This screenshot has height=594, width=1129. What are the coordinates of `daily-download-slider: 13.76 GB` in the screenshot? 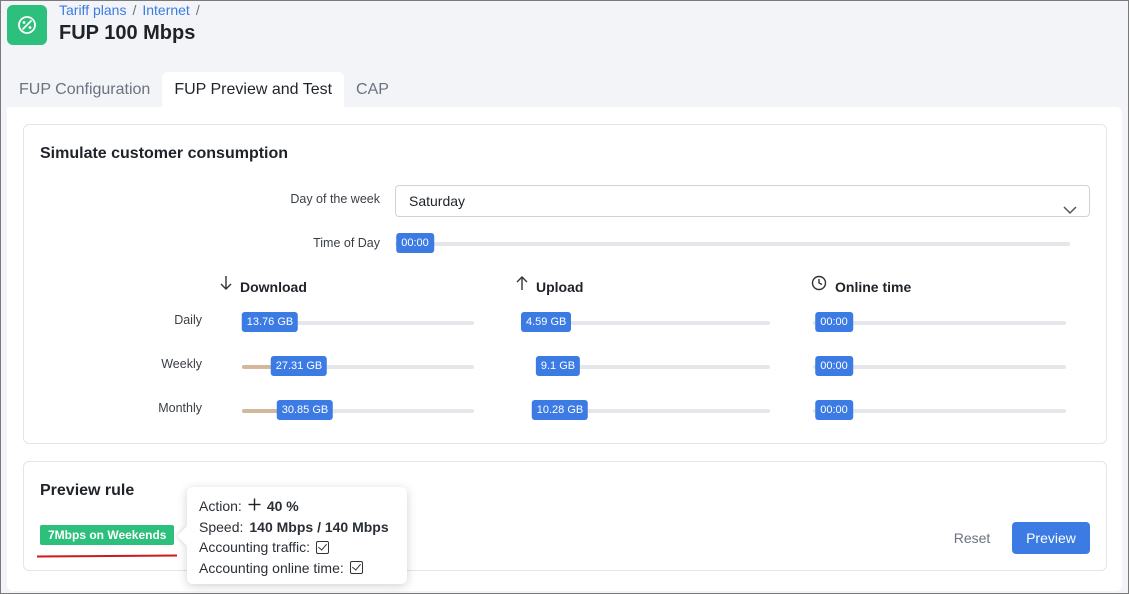 It's located at (357, 322).